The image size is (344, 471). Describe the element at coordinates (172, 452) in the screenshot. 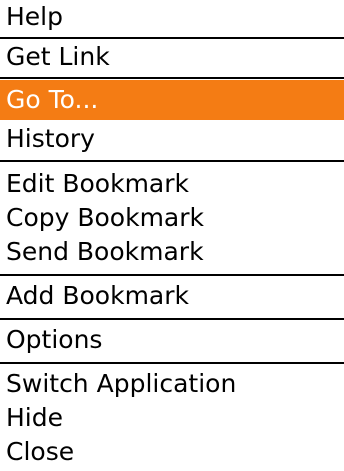

I see `menu-item-close: Close` at that location.